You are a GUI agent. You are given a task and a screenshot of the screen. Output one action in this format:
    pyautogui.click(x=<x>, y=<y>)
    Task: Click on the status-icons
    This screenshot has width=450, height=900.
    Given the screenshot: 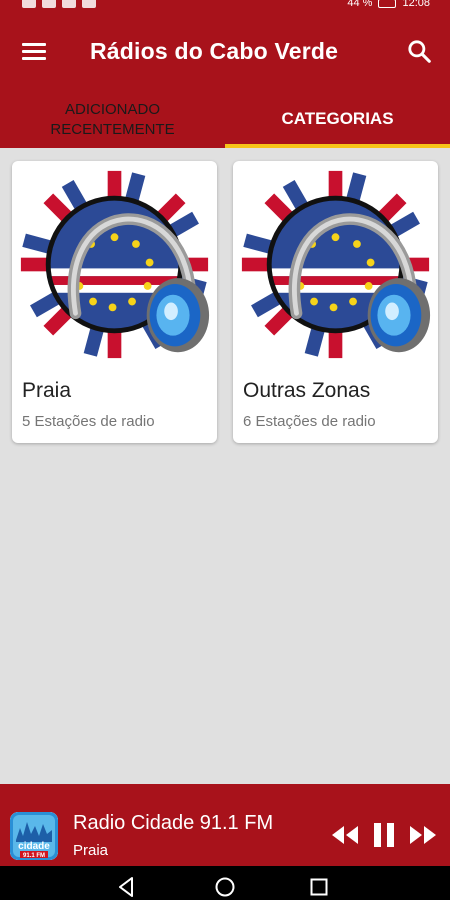 What is the action you would take?
    pyautogui.click(x=59, y=5)
    